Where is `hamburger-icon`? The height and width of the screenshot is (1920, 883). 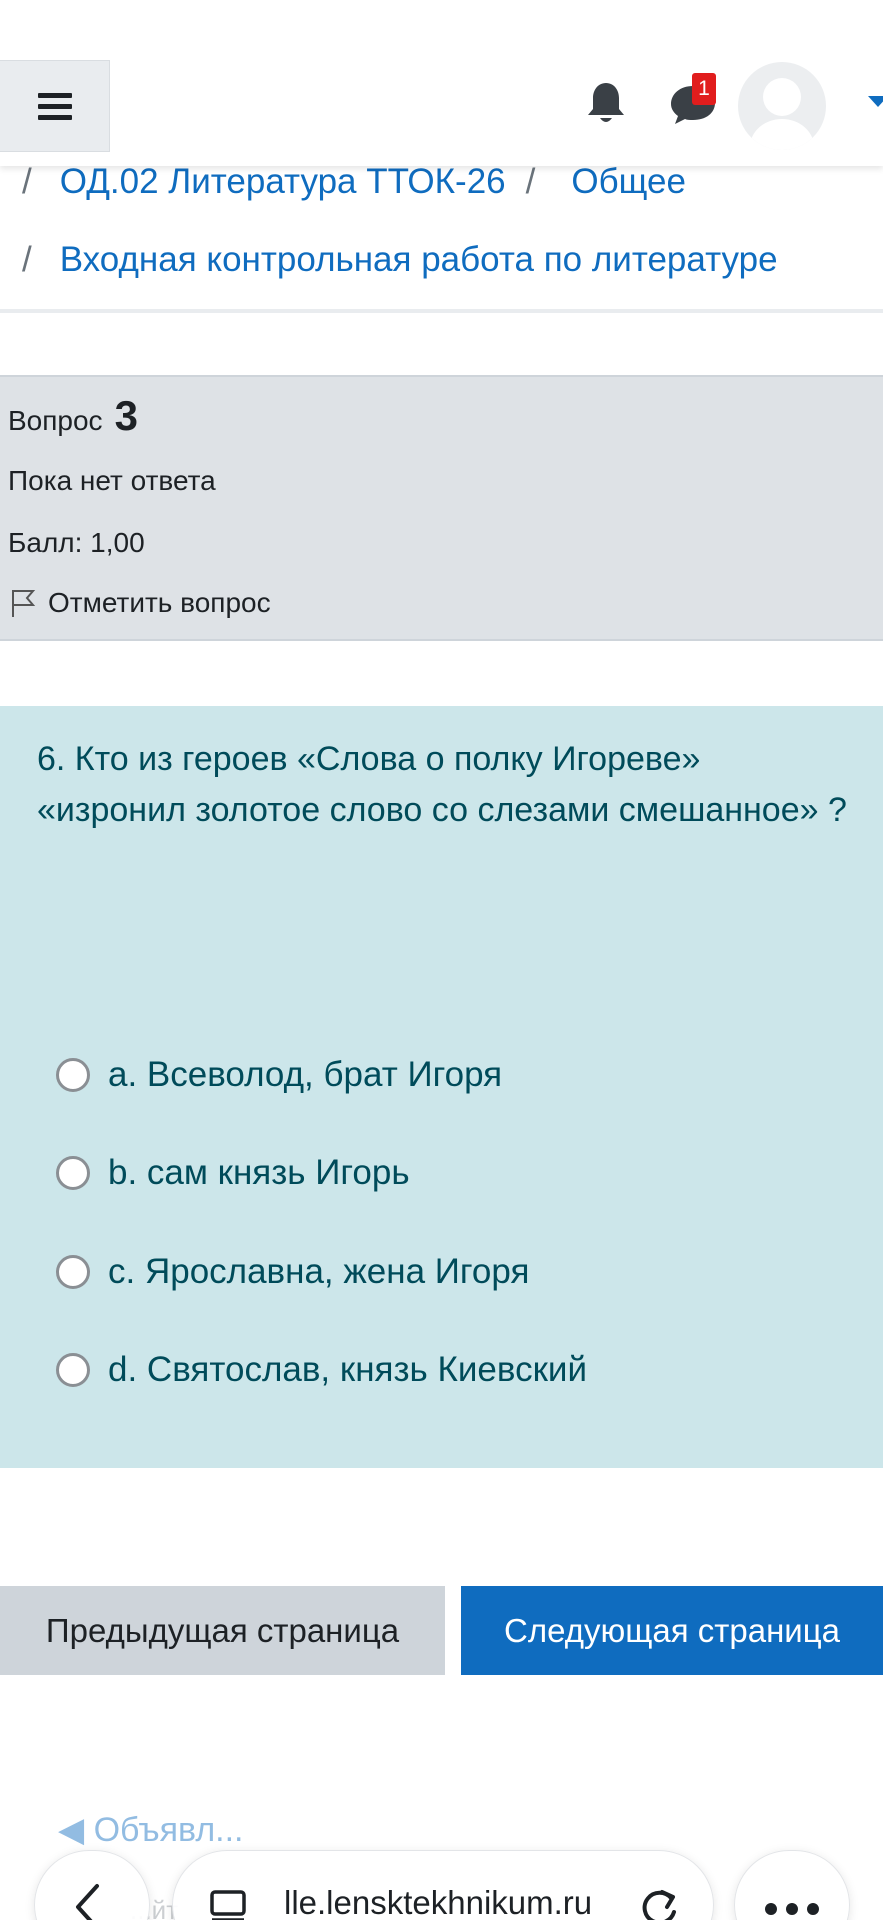 hamburger-icon is located at coordinates (55, 106).